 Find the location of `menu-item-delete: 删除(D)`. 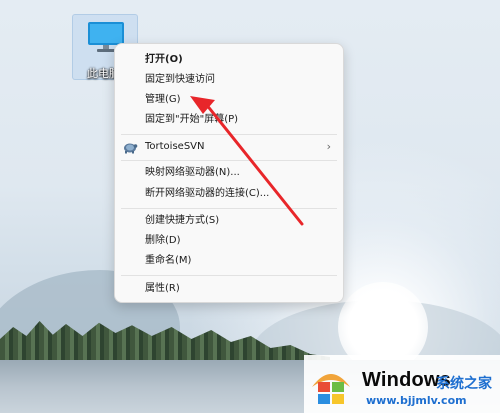

menu-item-delete: 删除(D) is located at coordinates (229, 241).